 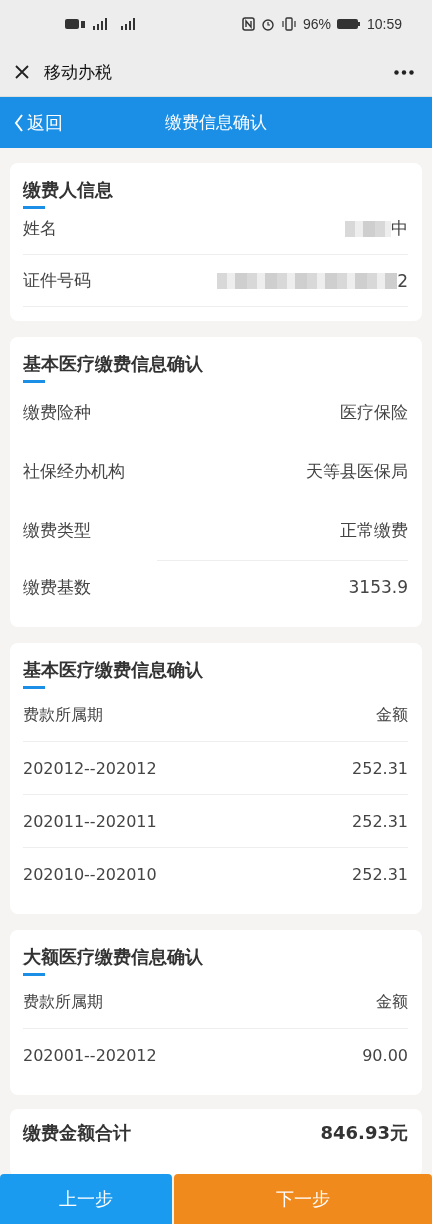 I want to click on field-label: 缴费类型, so click(x=57, y=530).